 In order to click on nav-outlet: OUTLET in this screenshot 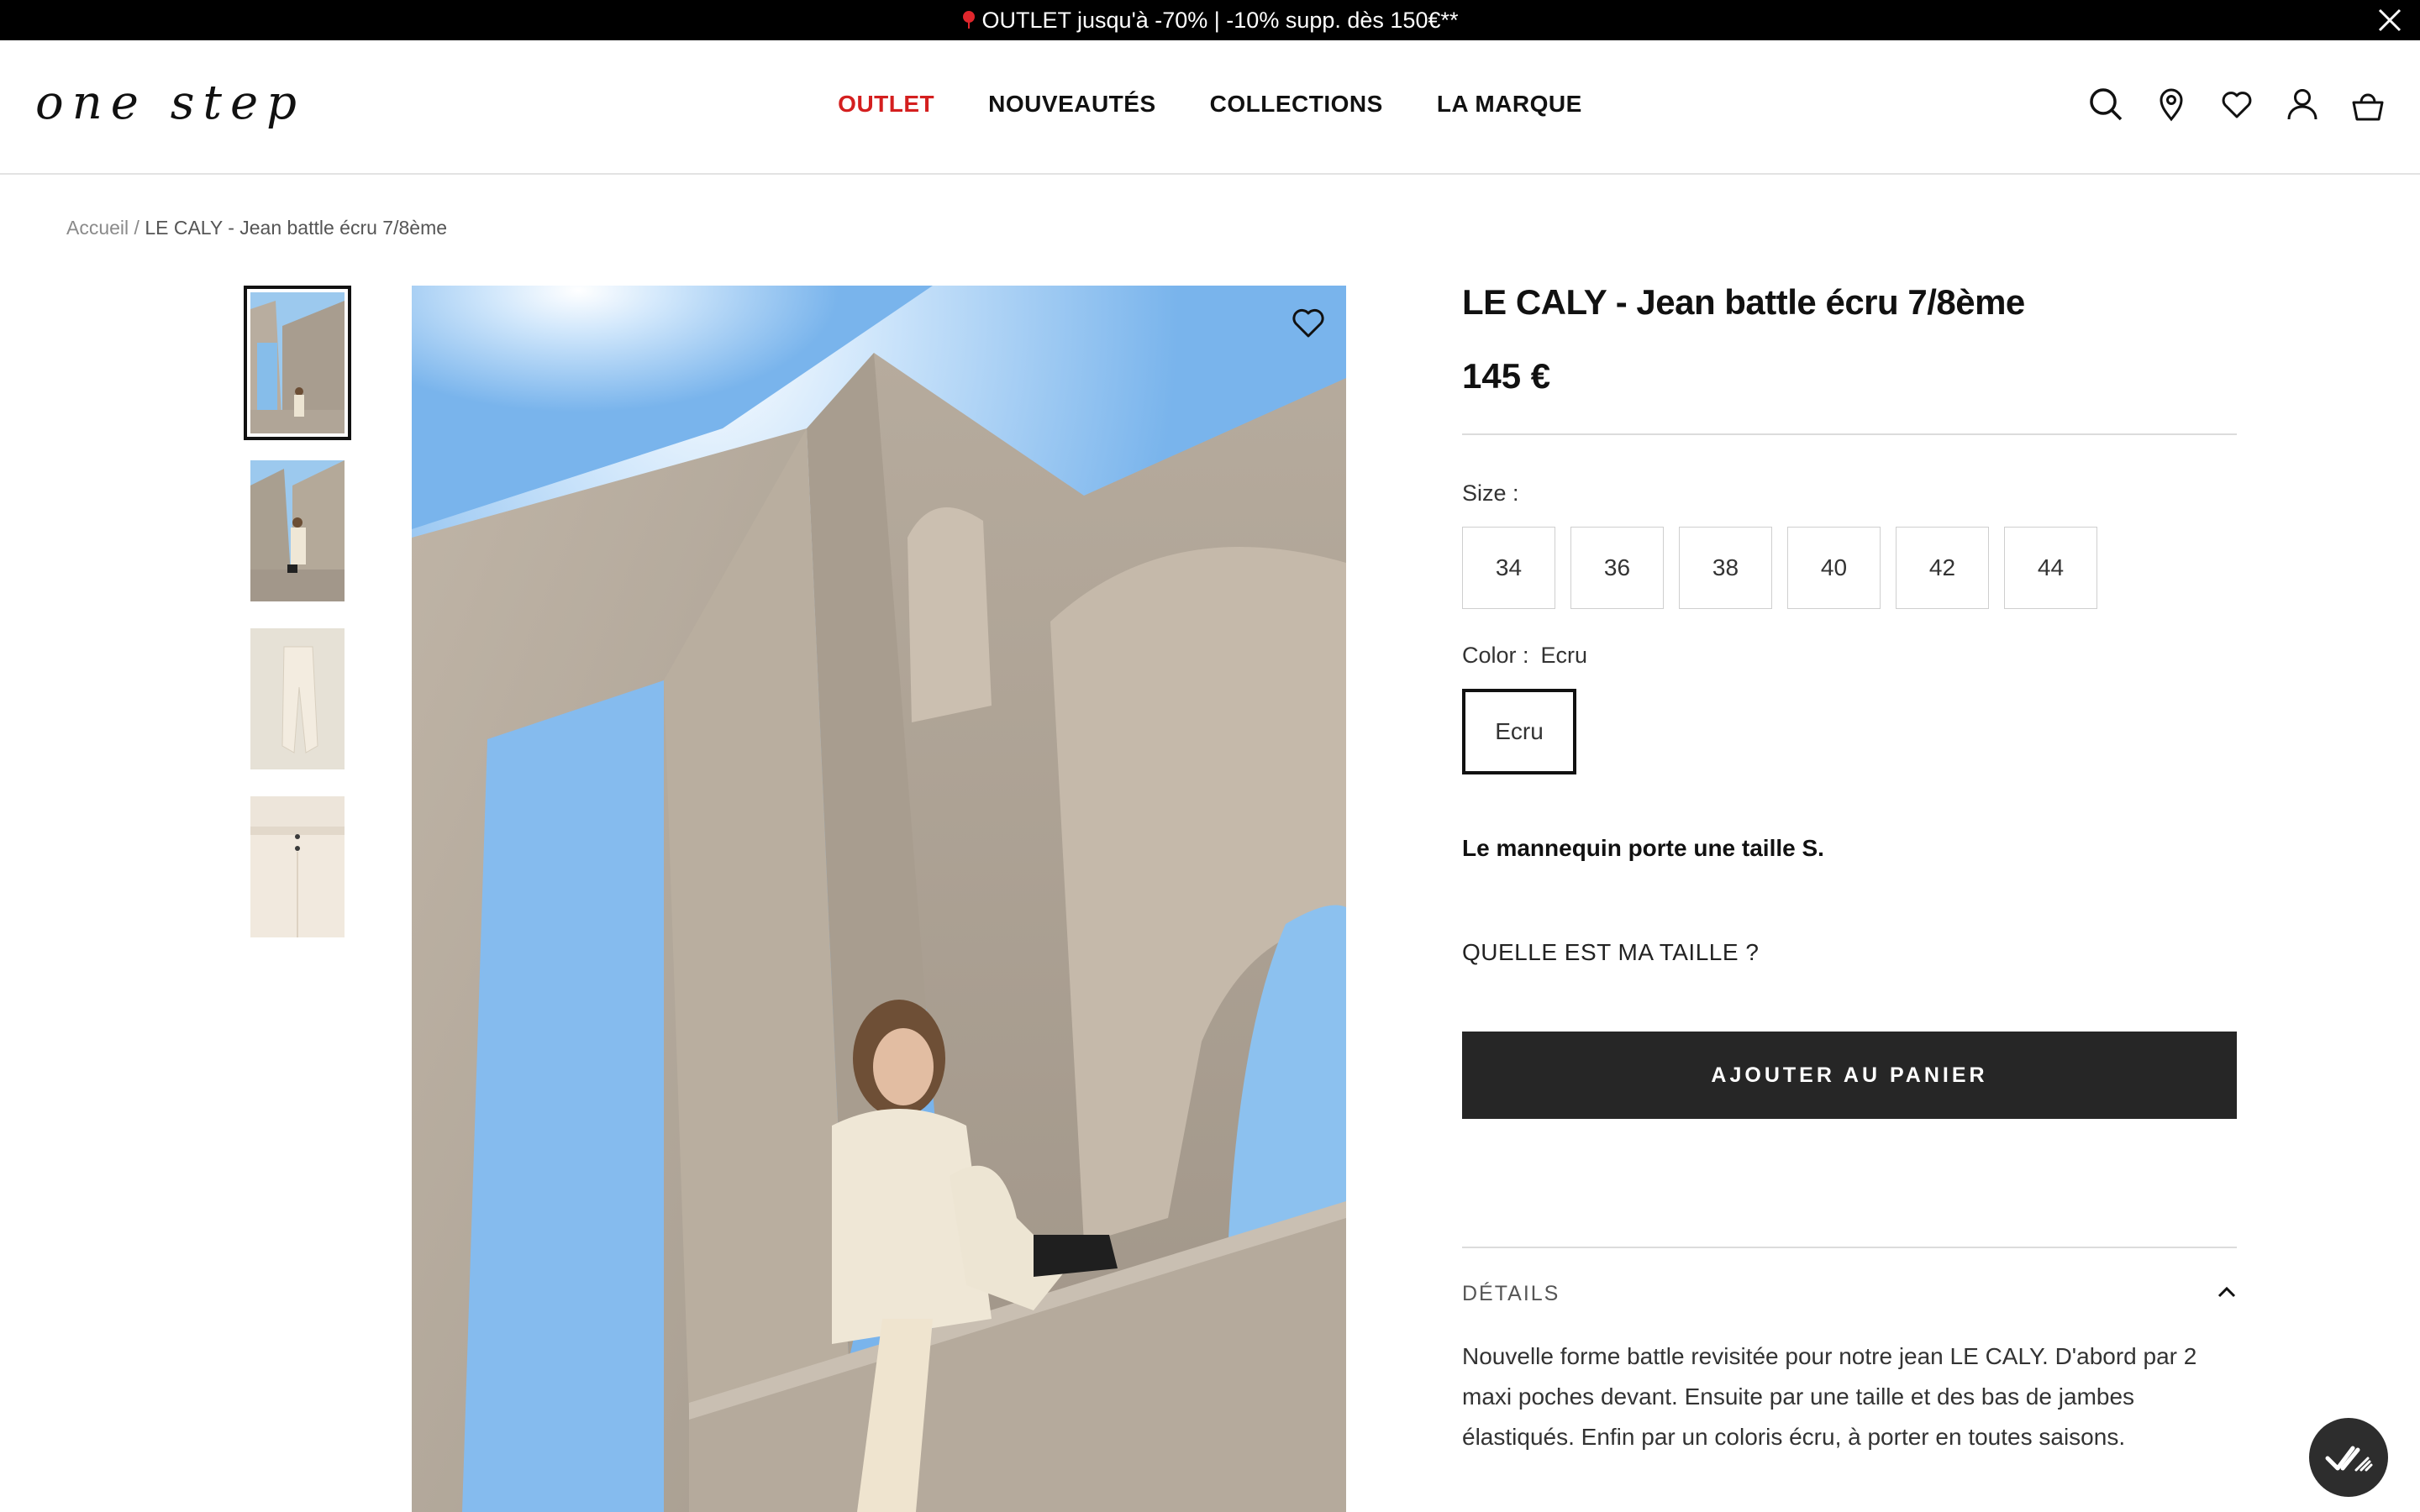, I will do `click(886, 104)`.